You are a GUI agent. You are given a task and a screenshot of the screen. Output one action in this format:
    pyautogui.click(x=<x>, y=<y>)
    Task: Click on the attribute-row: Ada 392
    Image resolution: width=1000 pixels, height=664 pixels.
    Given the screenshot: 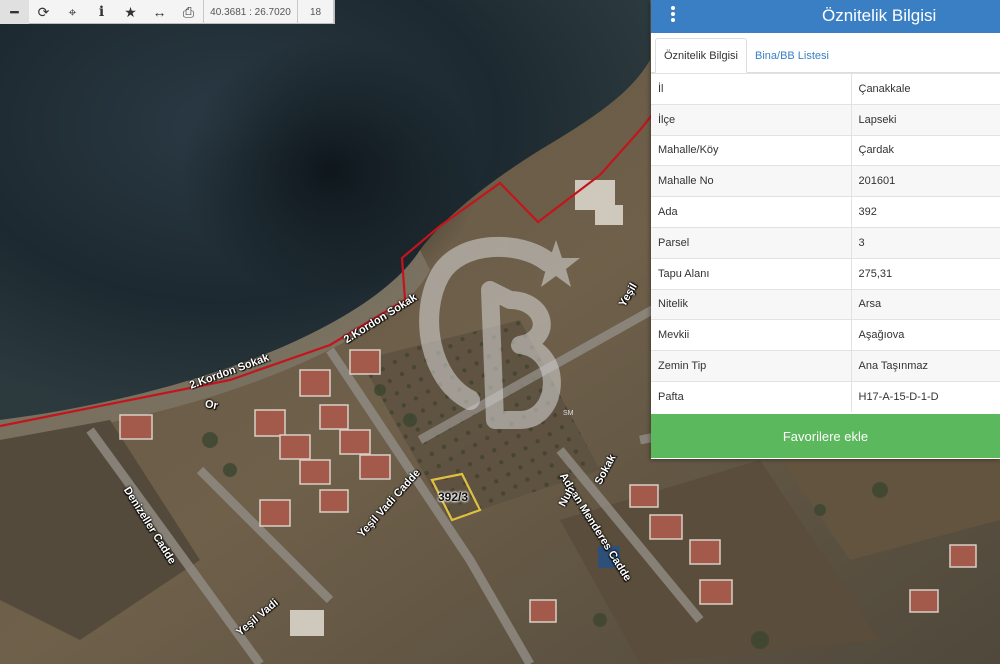 What is the action you would take?
    pyautogui.click(x=825, y=212)
    